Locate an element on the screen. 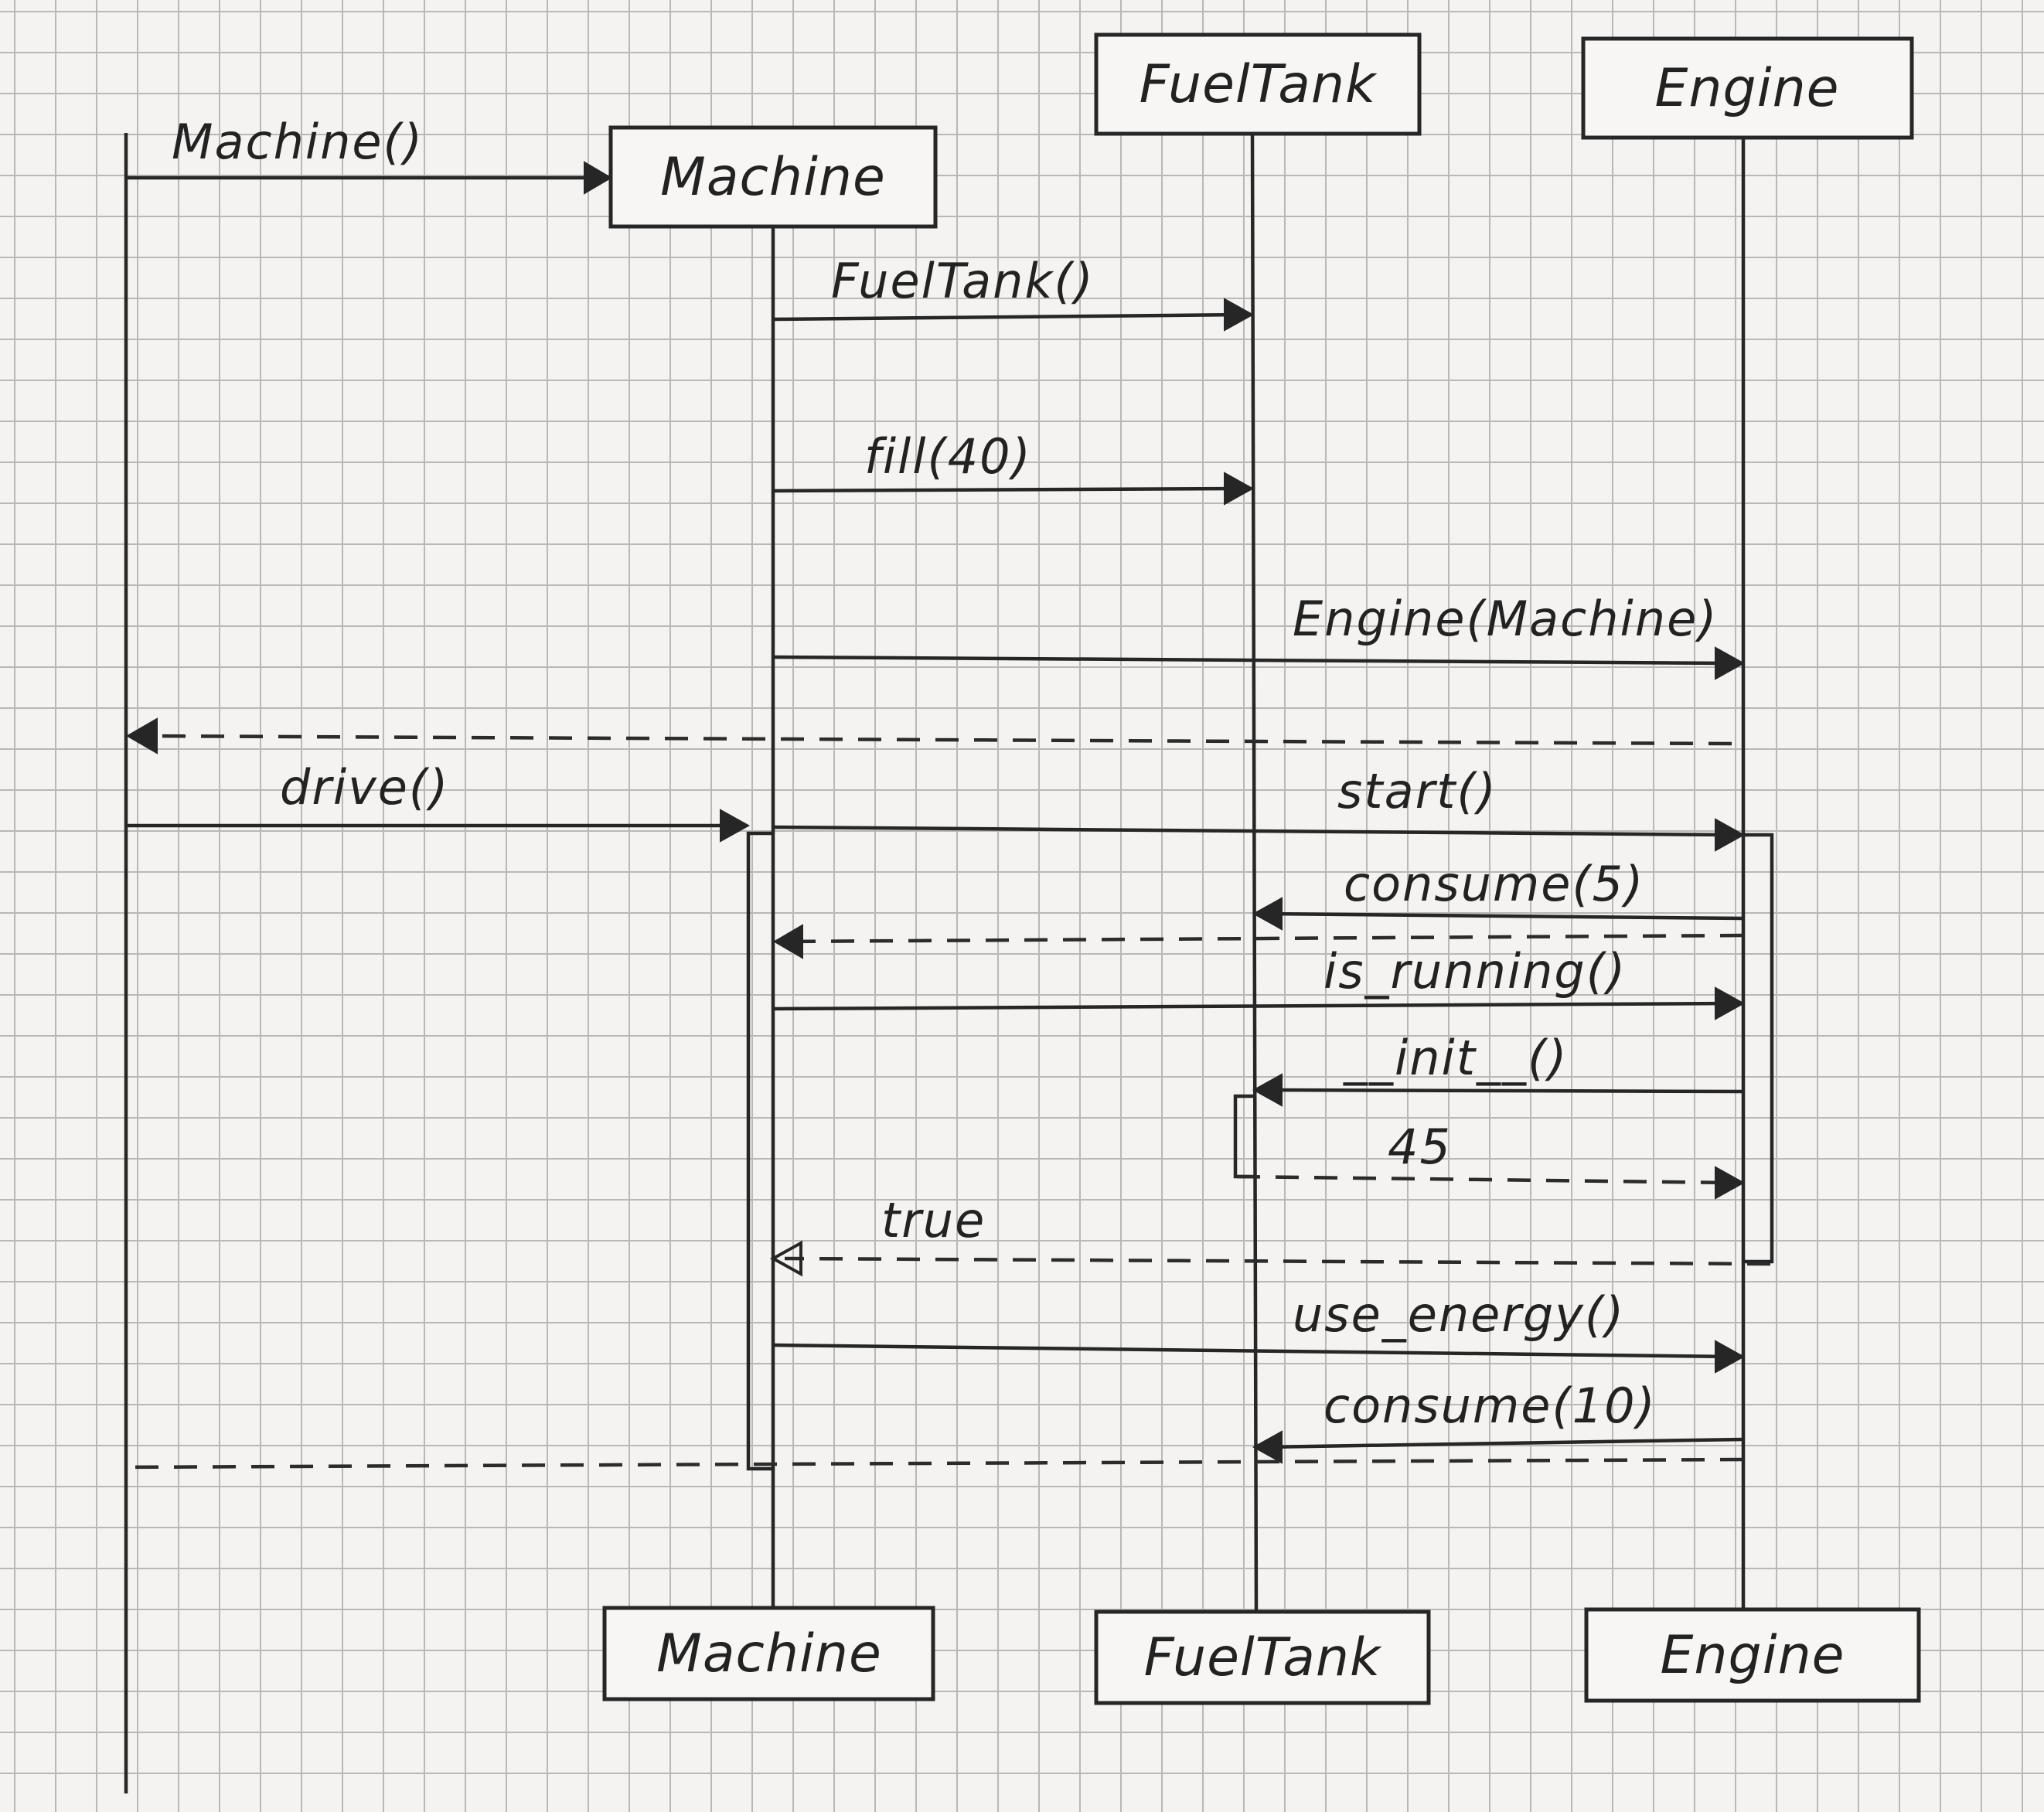 This screenshot has width=2044, height=1812. true-return is located at coordinates (1278, 1261).